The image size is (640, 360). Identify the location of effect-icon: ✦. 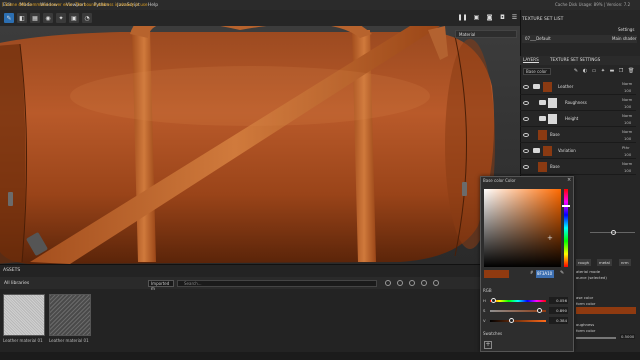
(603, 71).